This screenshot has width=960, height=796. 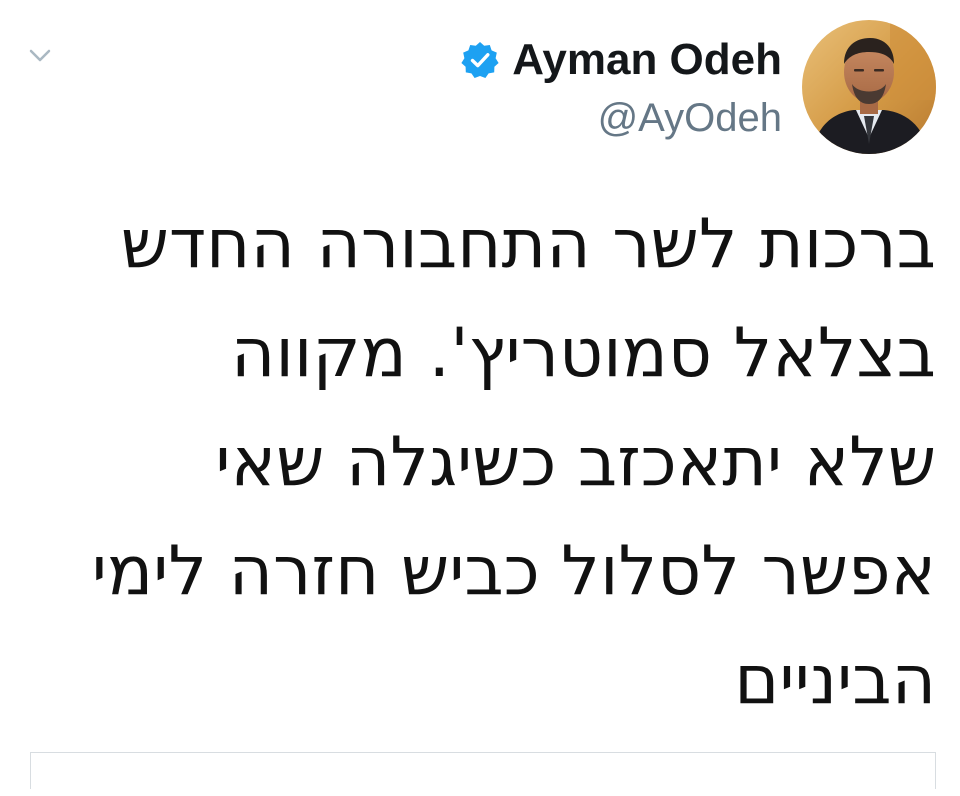 I want to click on avatar, so click(x=869, y=87).